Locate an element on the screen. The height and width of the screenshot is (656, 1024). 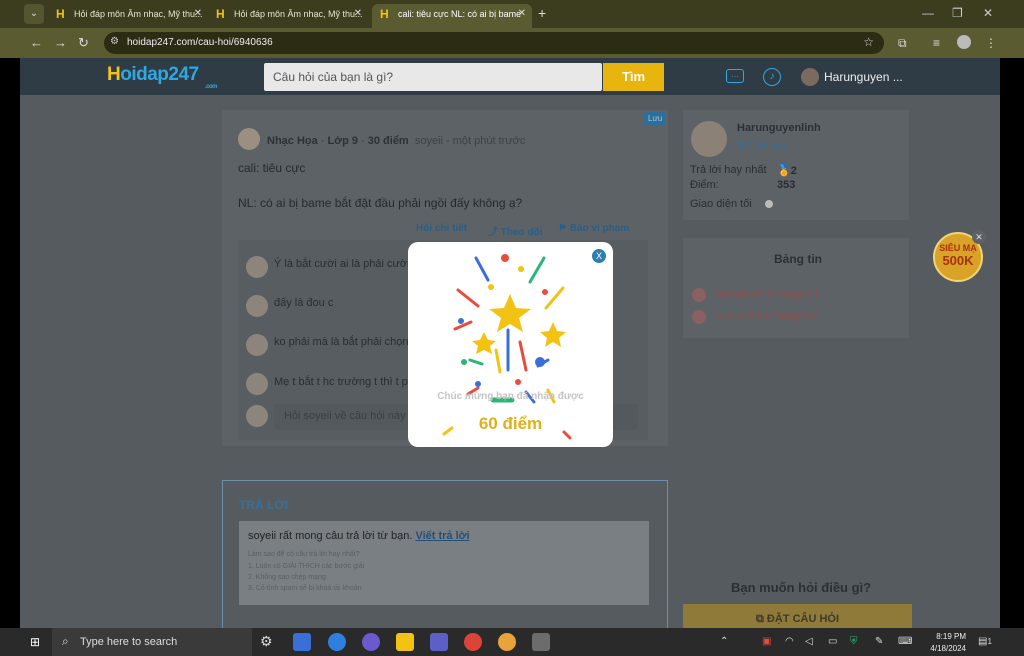
reward-points: 60 điểm is located at coordinates (510, 423).